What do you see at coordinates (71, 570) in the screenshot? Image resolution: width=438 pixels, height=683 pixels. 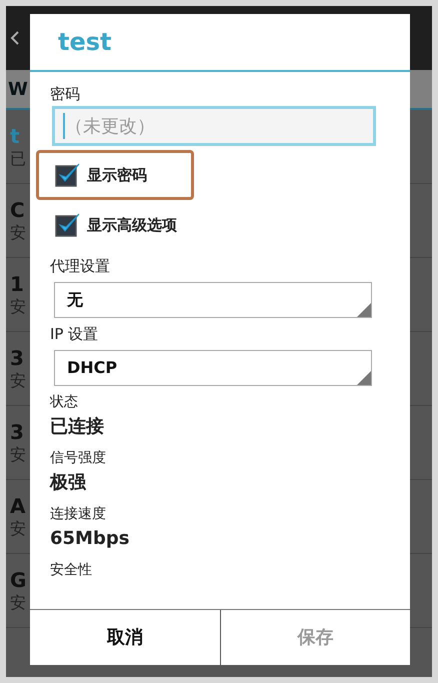 I see `info-label: 安全性` at bounding box center [71, 570].